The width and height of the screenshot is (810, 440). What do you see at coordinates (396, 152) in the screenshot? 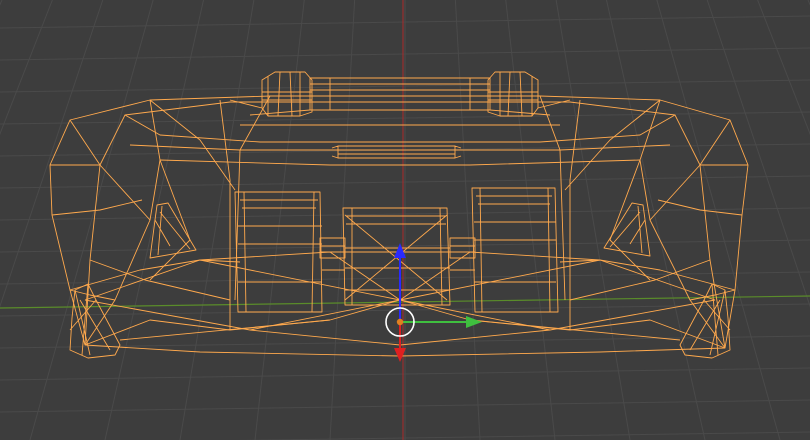
I see `front-small-handle` at bounding box center [396, 152].